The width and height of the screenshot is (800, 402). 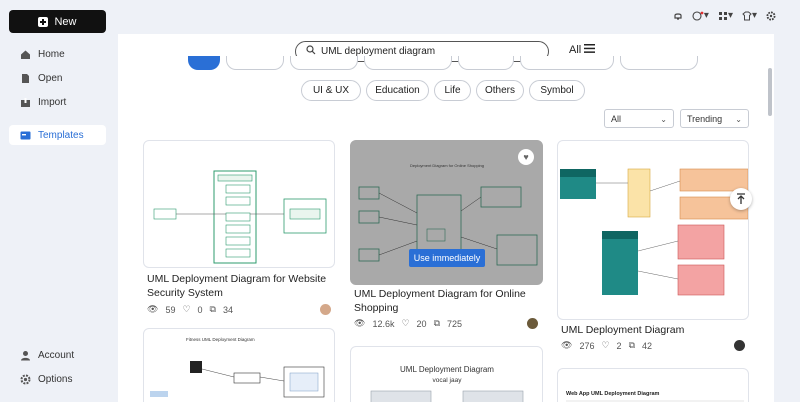 I want to click on sidebar-item-templates: Templates, so click(x=57, y=135).